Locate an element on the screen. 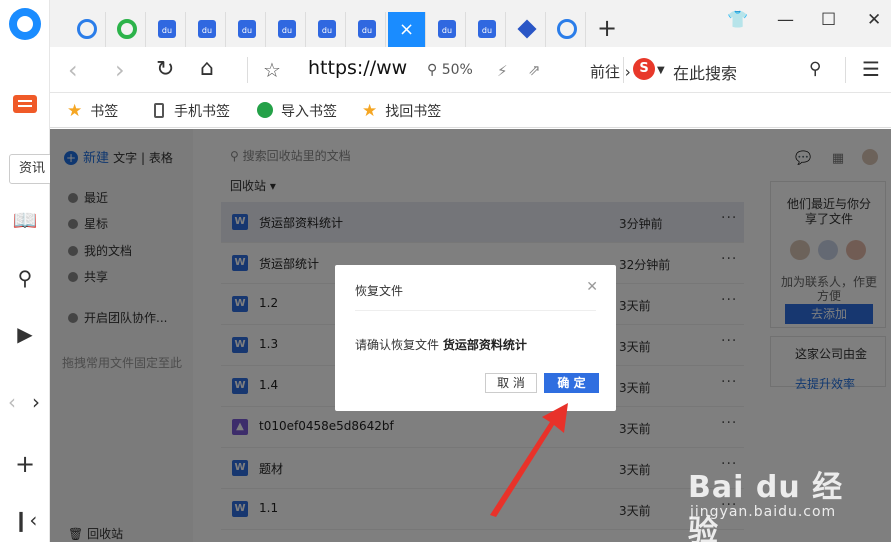 The height and width of the screenshot is (542, 891). collapse-sidebar-icon: ❙‹ is located at coordinates (25, 520).